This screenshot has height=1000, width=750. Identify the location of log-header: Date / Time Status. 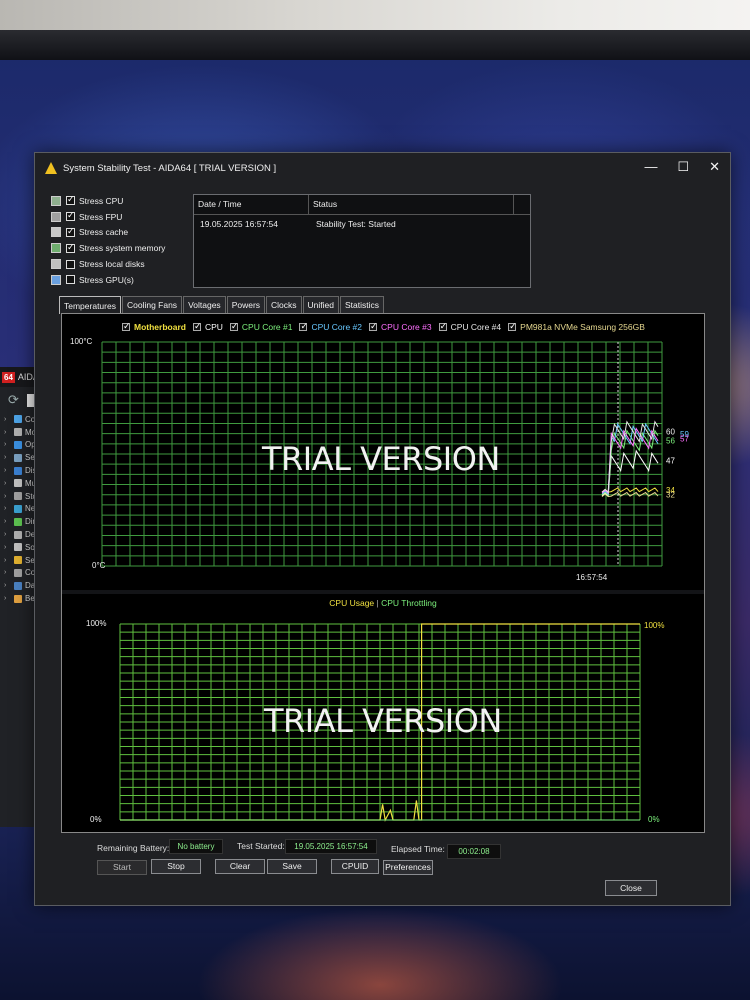
(362, 205).